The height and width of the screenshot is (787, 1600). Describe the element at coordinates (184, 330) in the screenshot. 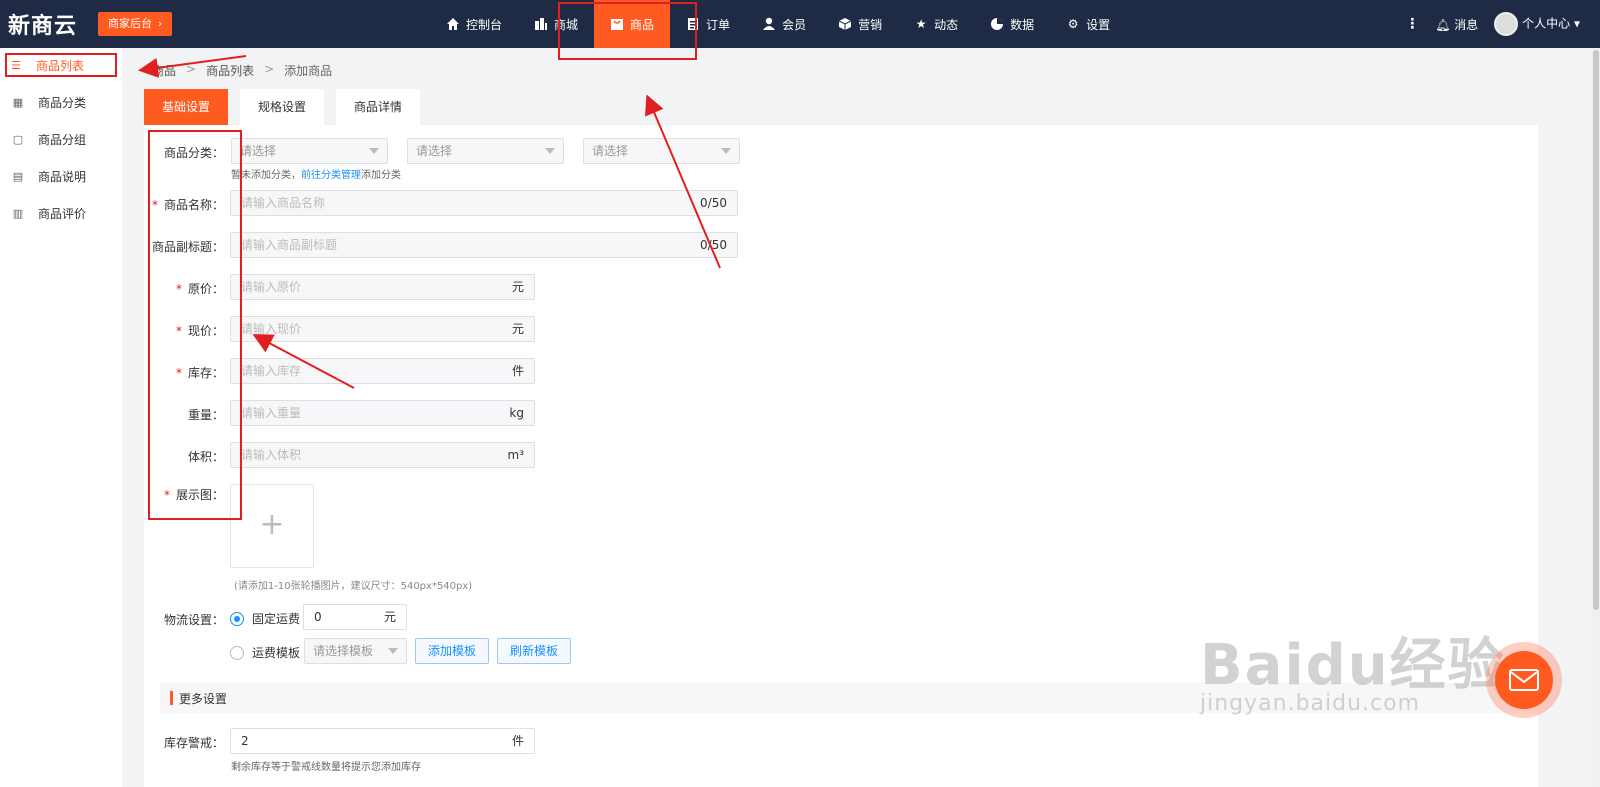

I see `current-price-label: * 现价：` at that location.